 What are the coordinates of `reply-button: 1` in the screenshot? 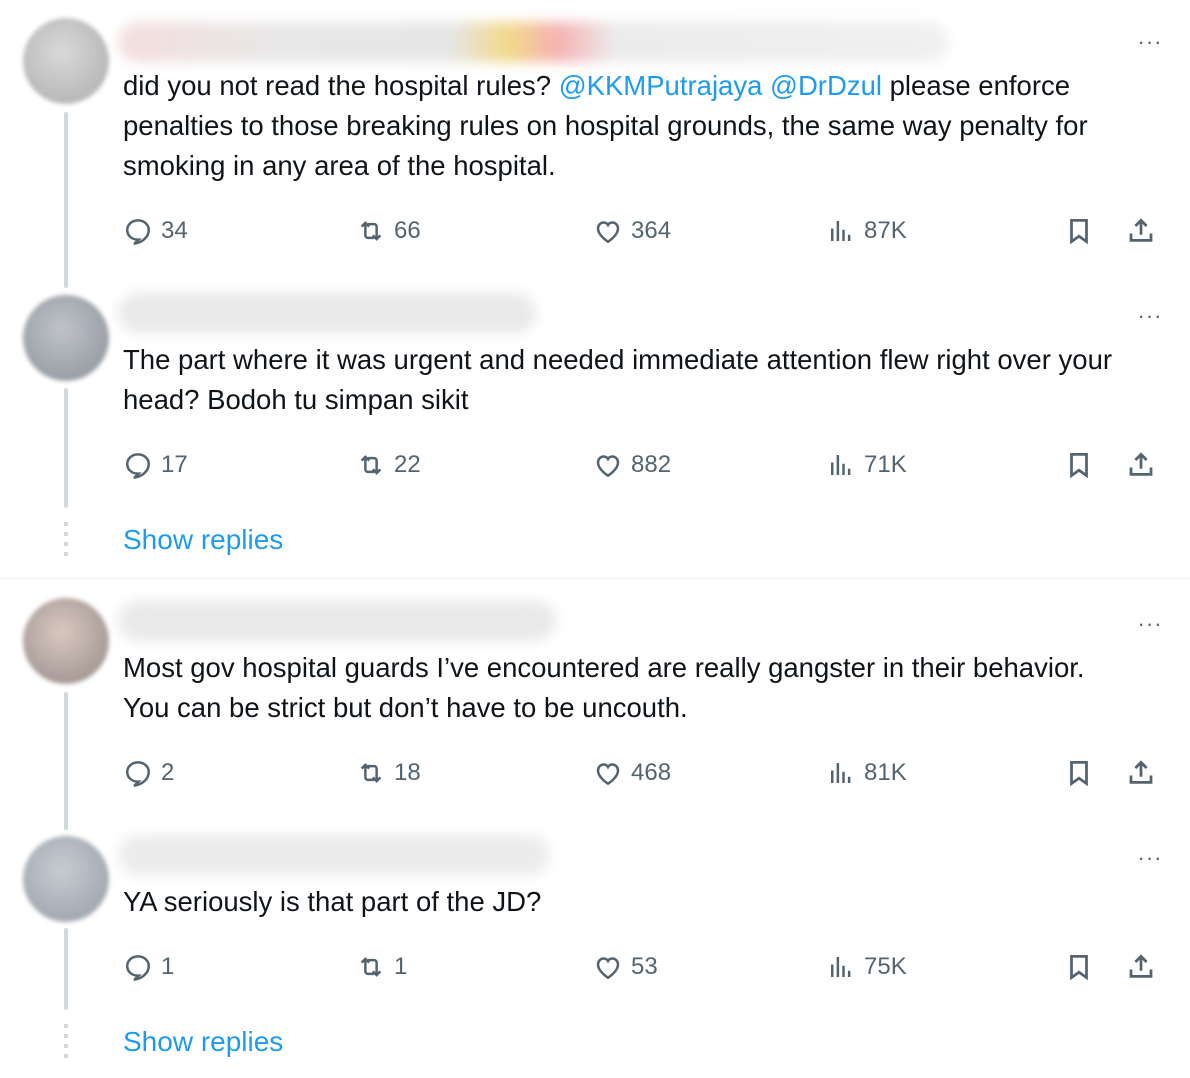 It's located at (148, 967).